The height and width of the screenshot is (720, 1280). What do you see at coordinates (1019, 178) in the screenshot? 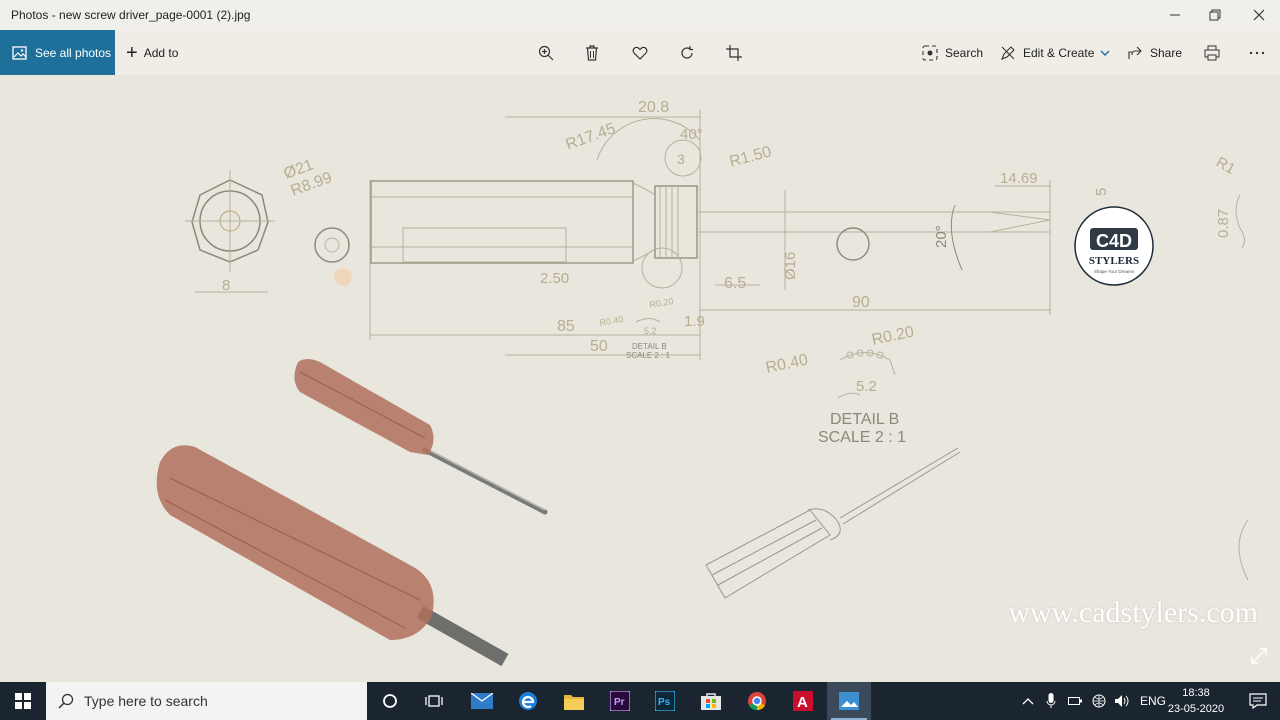
I see `dim-text: 14.69` at bounding box center [1019, 178].